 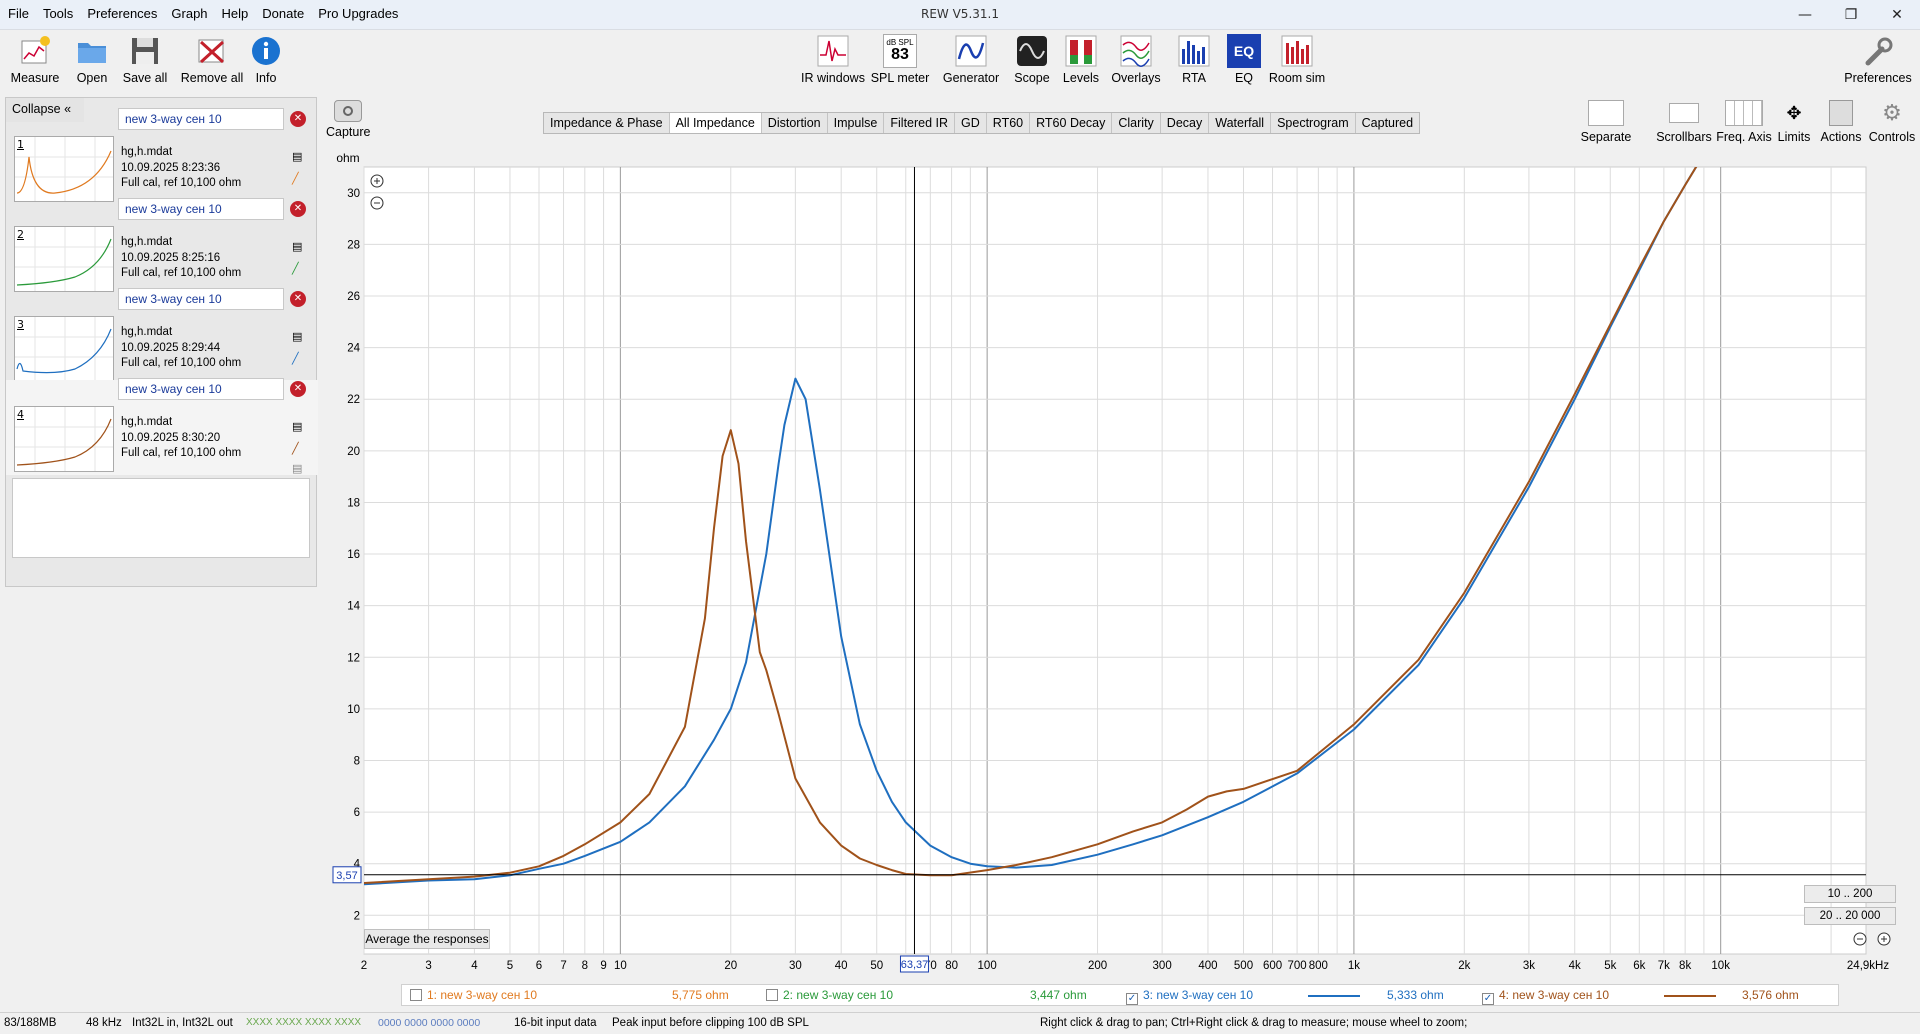 I want to click on x-tick-label: 50, so click(x=876, y=966).